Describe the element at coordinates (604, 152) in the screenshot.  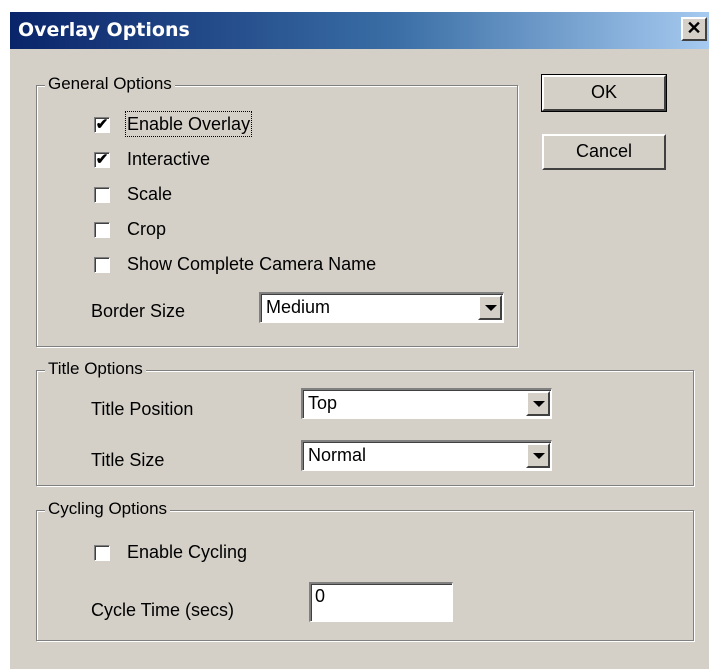
I see `cancel-button: Cancel` at that location.